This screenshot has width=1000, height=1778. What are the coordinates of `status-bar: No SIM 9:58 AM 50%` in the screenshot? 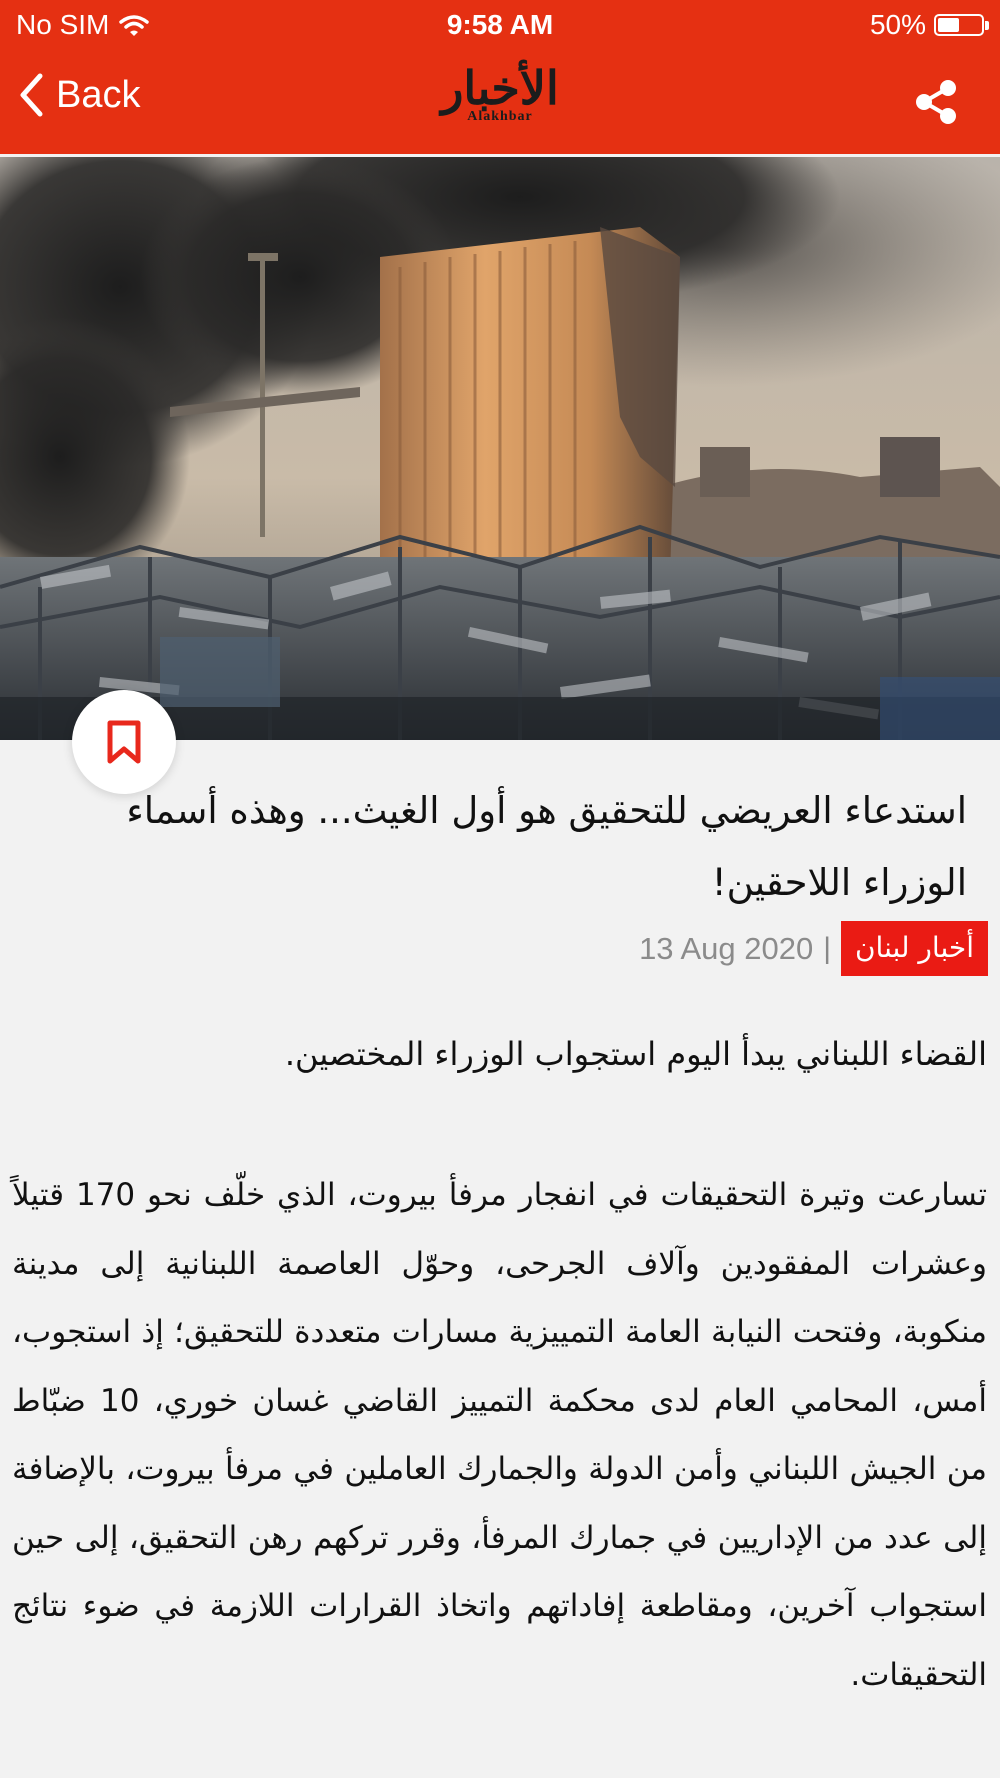 It's located at (500, 25).